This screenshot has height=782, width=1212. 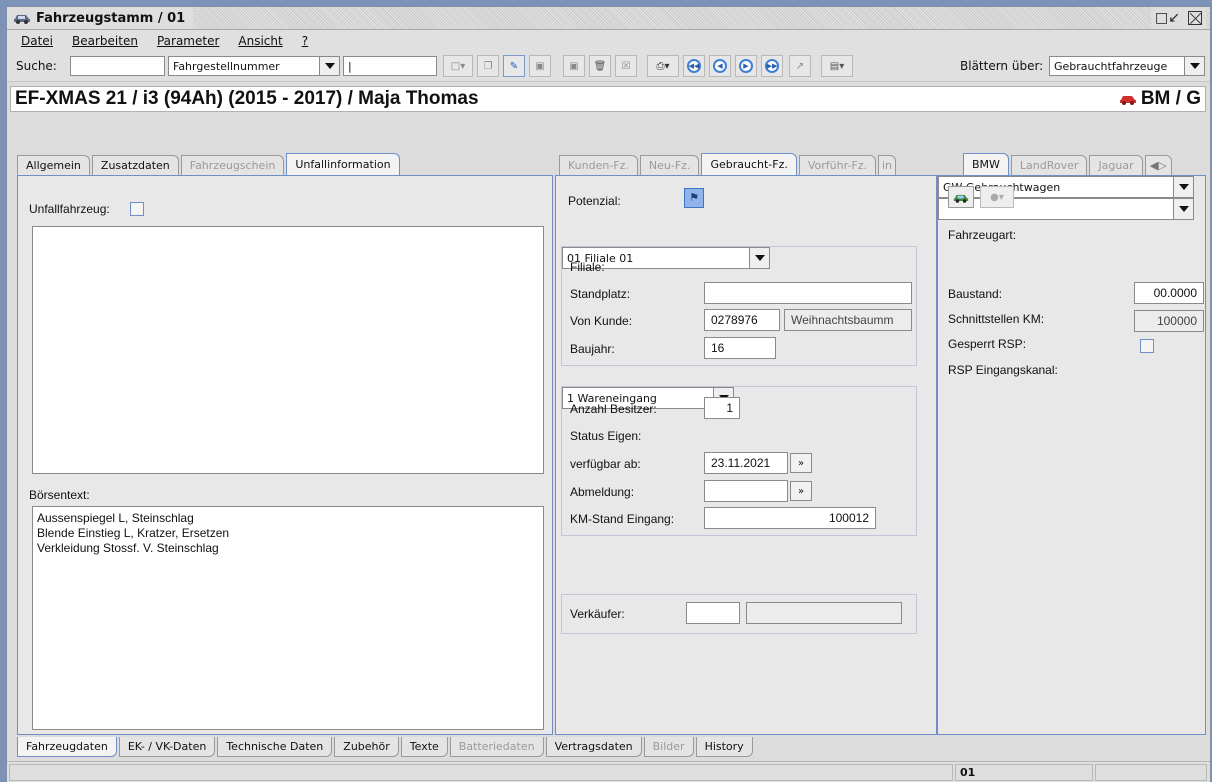 What do you see at coordinates (1066, 187) in the screenshot?
I see `fahrzeugart-select: GW Gebrauchtwagen` at bounding box center [1066, 187].